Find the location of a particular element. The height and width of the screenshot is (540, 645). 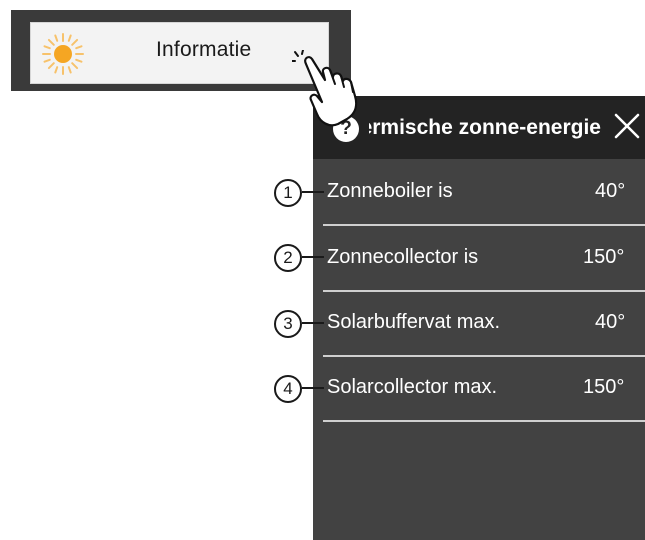

list-item: Solarbuffervat max. 40° is located at coordinates (479, 324).